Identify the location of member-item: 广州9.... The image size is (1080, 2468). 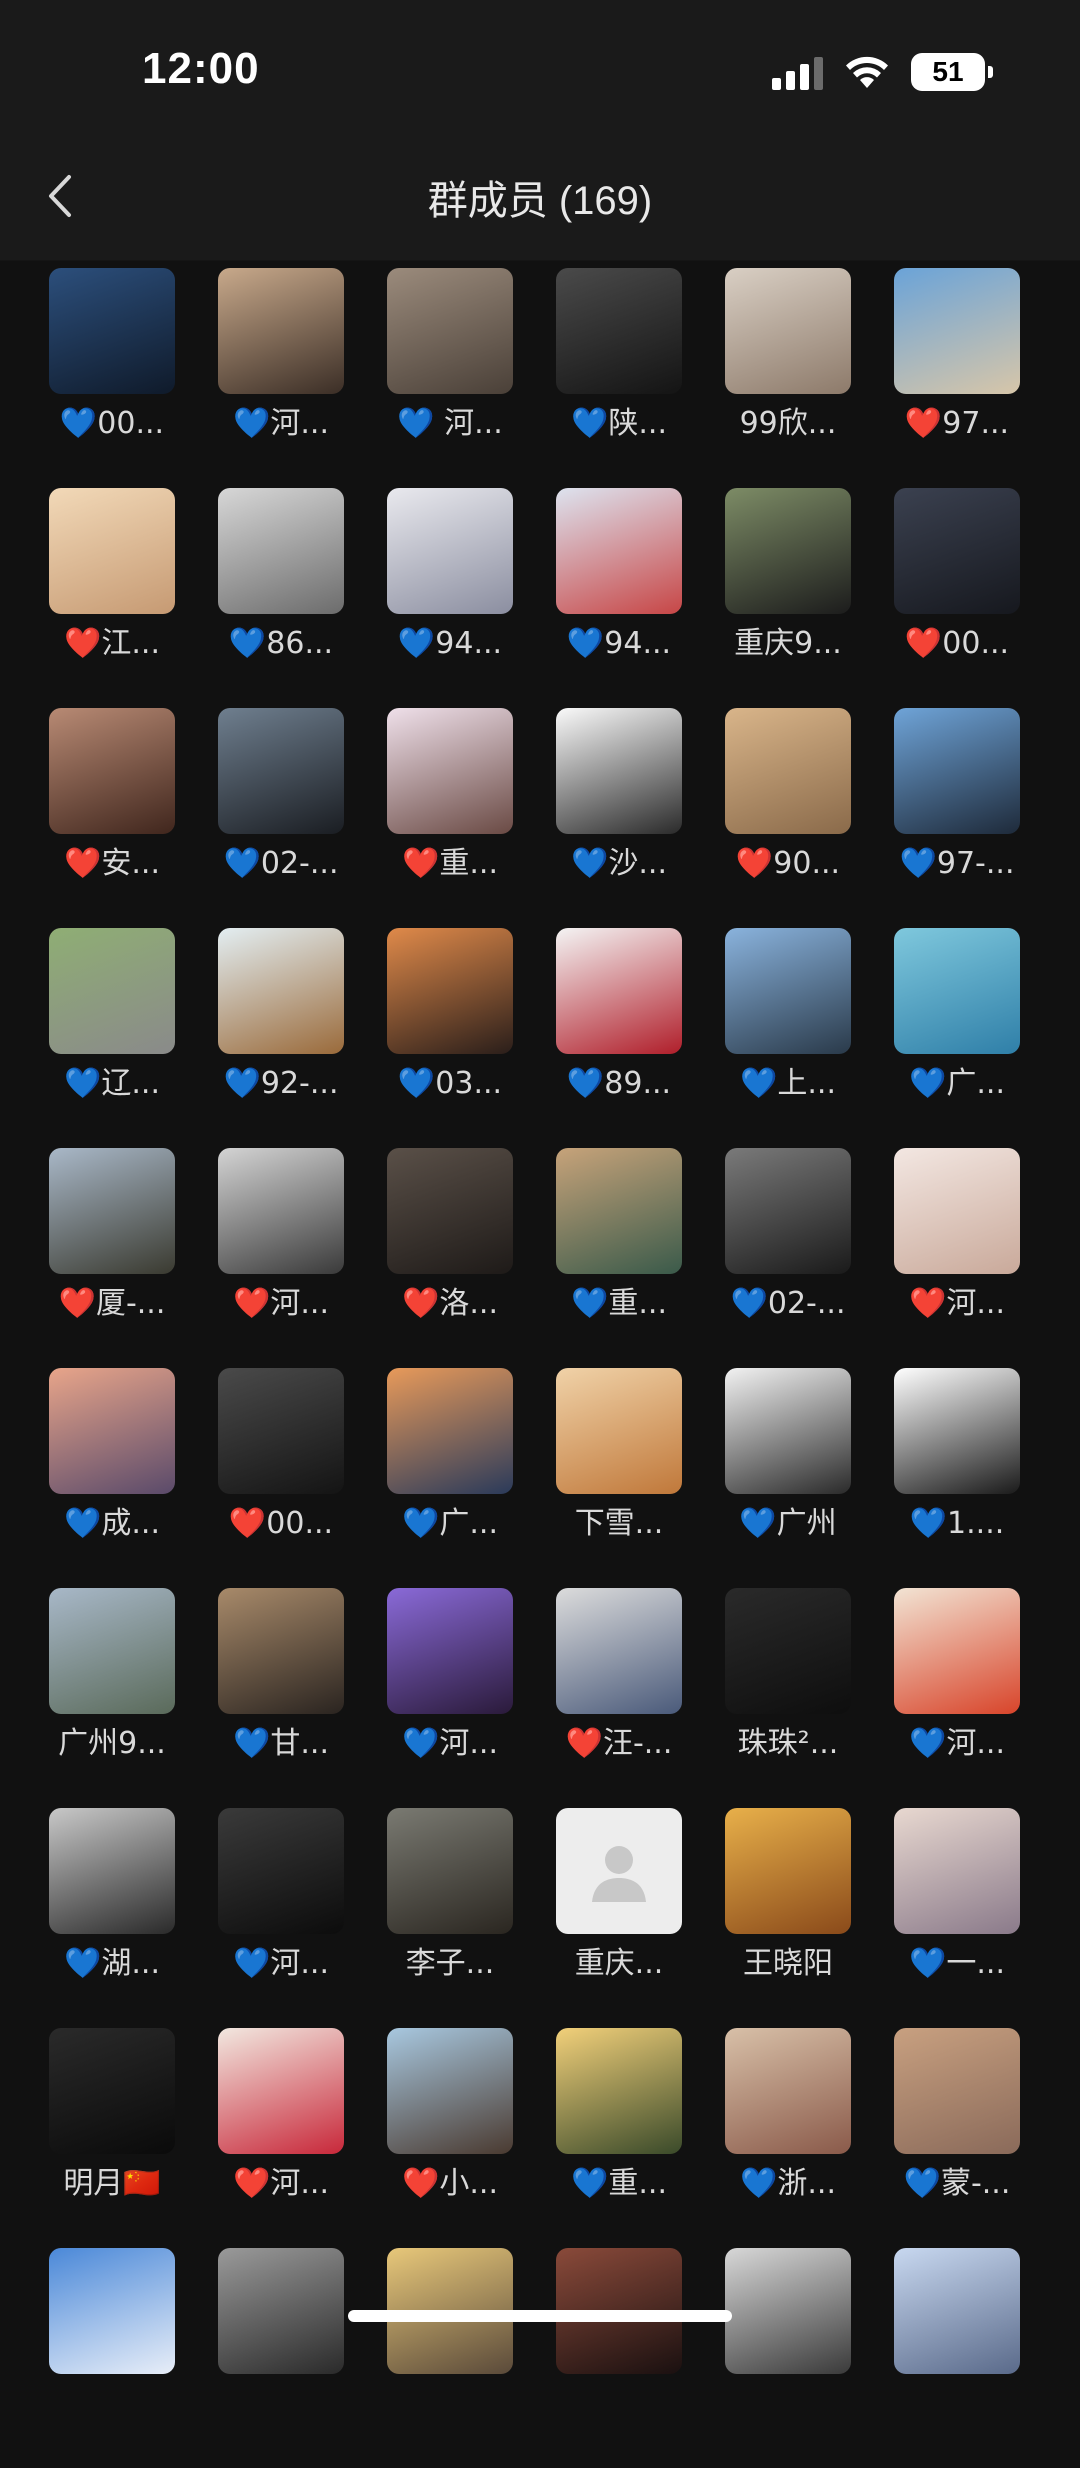
(112, 1698).